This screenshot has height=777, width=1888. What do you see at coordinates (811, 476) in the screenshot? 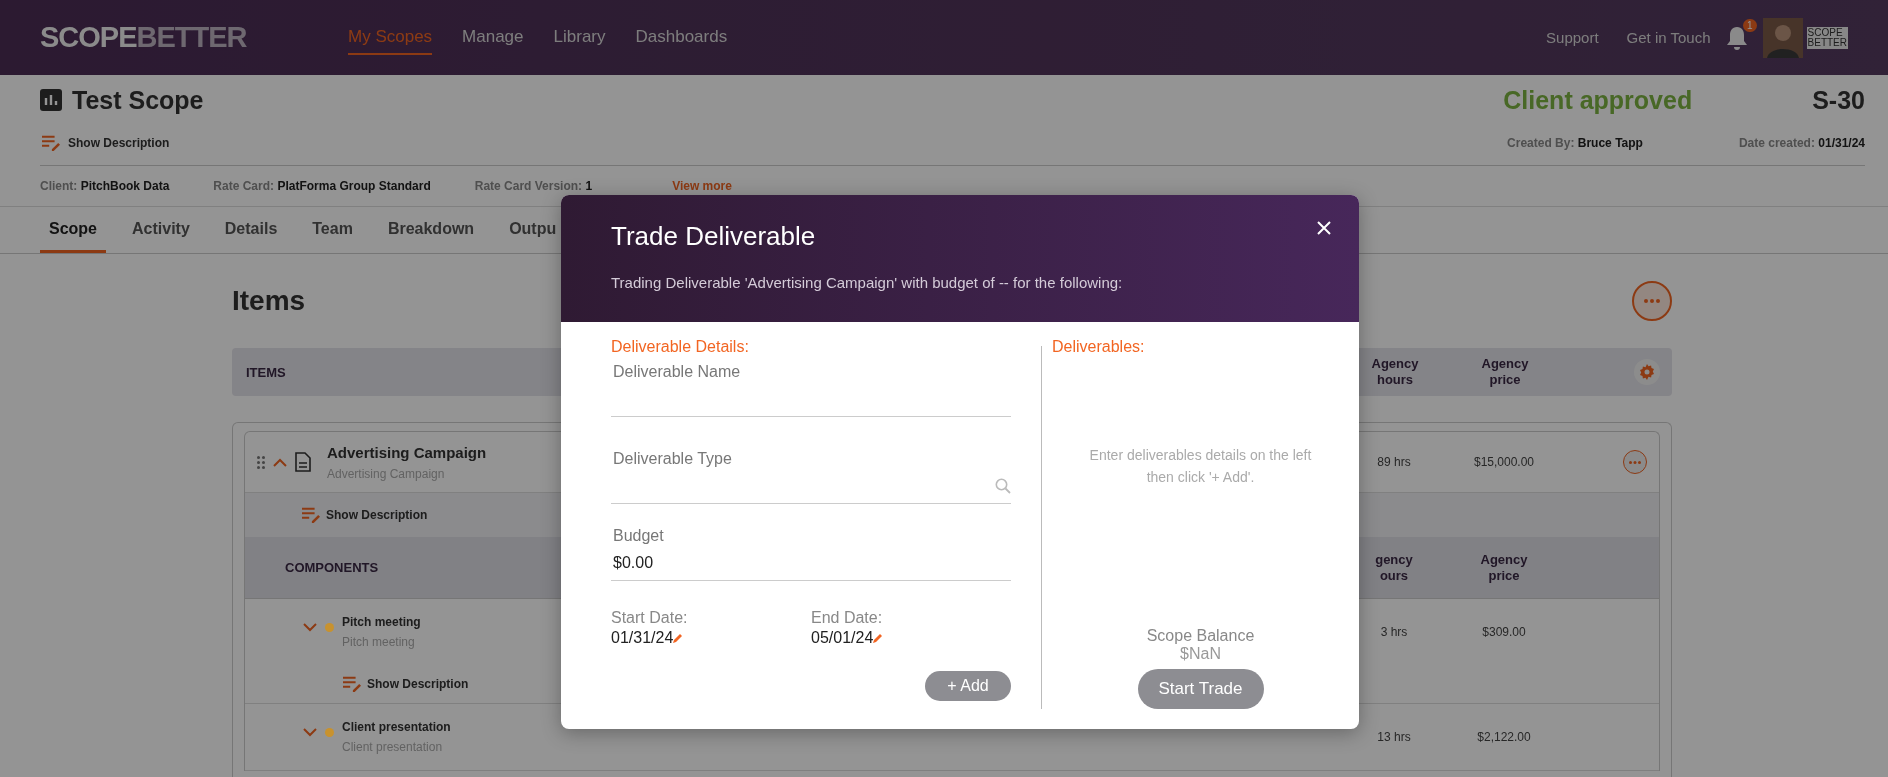
I see `input-field: Deliverable Type` at bounding box center [811, 476].